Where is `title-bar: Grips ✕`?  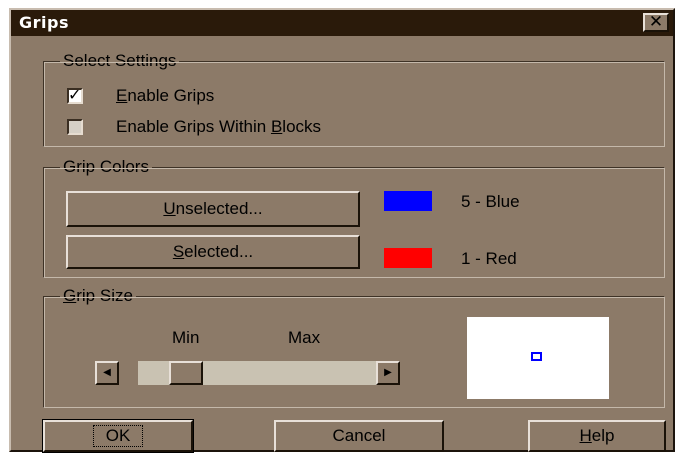 title-bar: Grips ✕ is located at coordinates (342, 23).